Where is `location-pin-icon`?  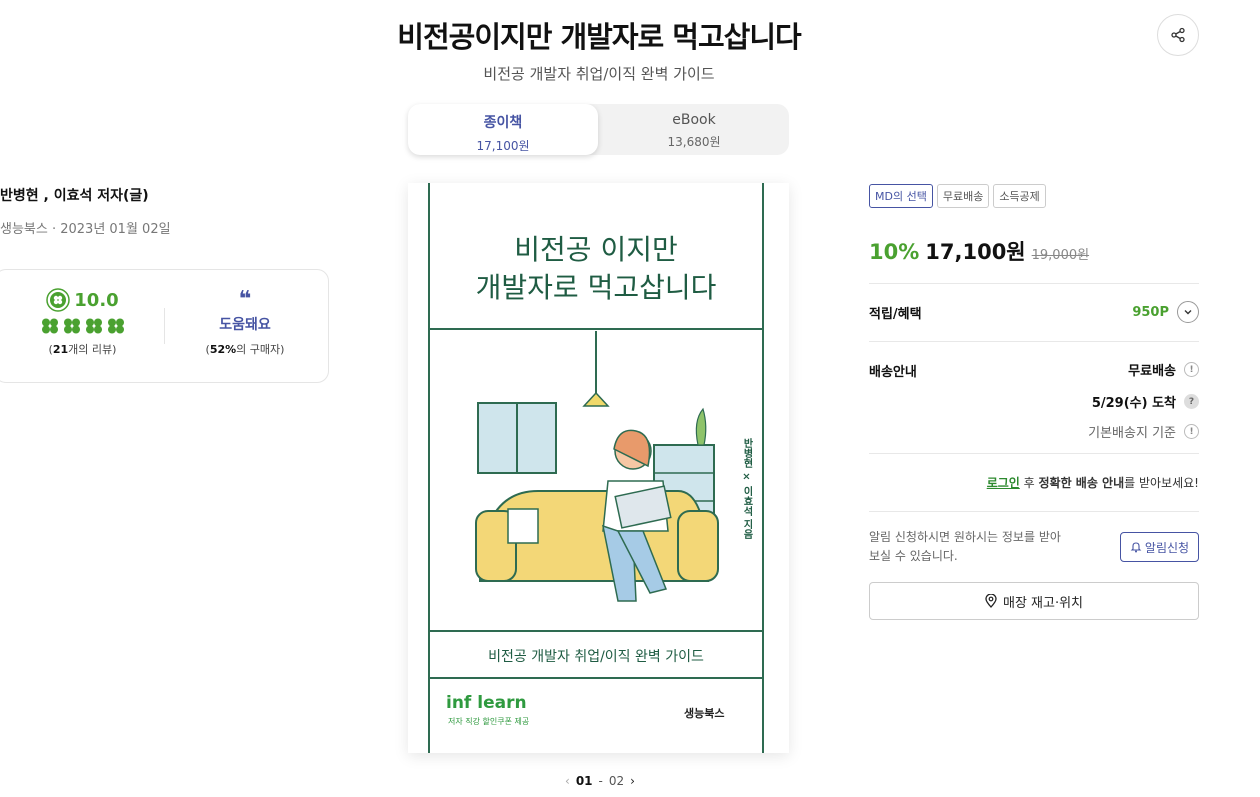
location-pin-icon is located at coordinates (991, 601).